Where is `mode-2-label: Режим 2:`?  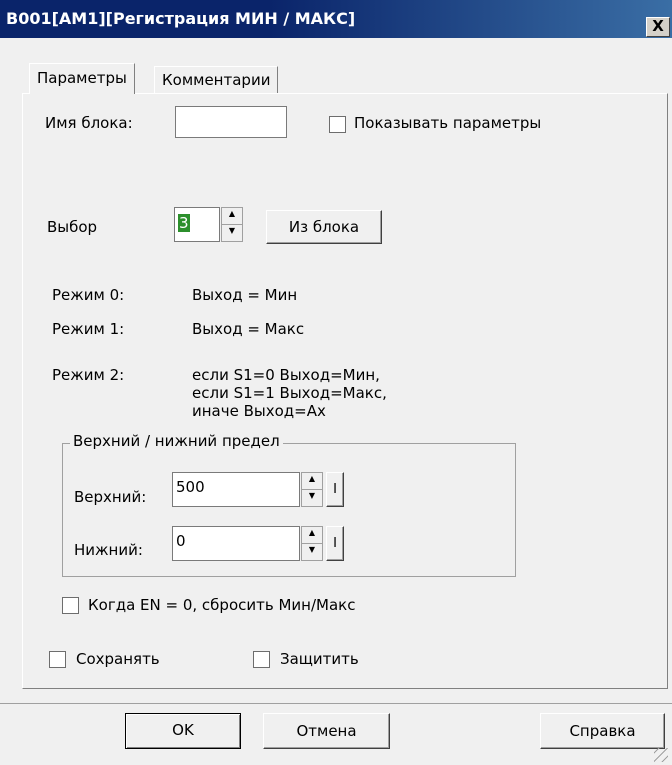
mode-2-label: Режим 2: is located at coordinates (88, 375).